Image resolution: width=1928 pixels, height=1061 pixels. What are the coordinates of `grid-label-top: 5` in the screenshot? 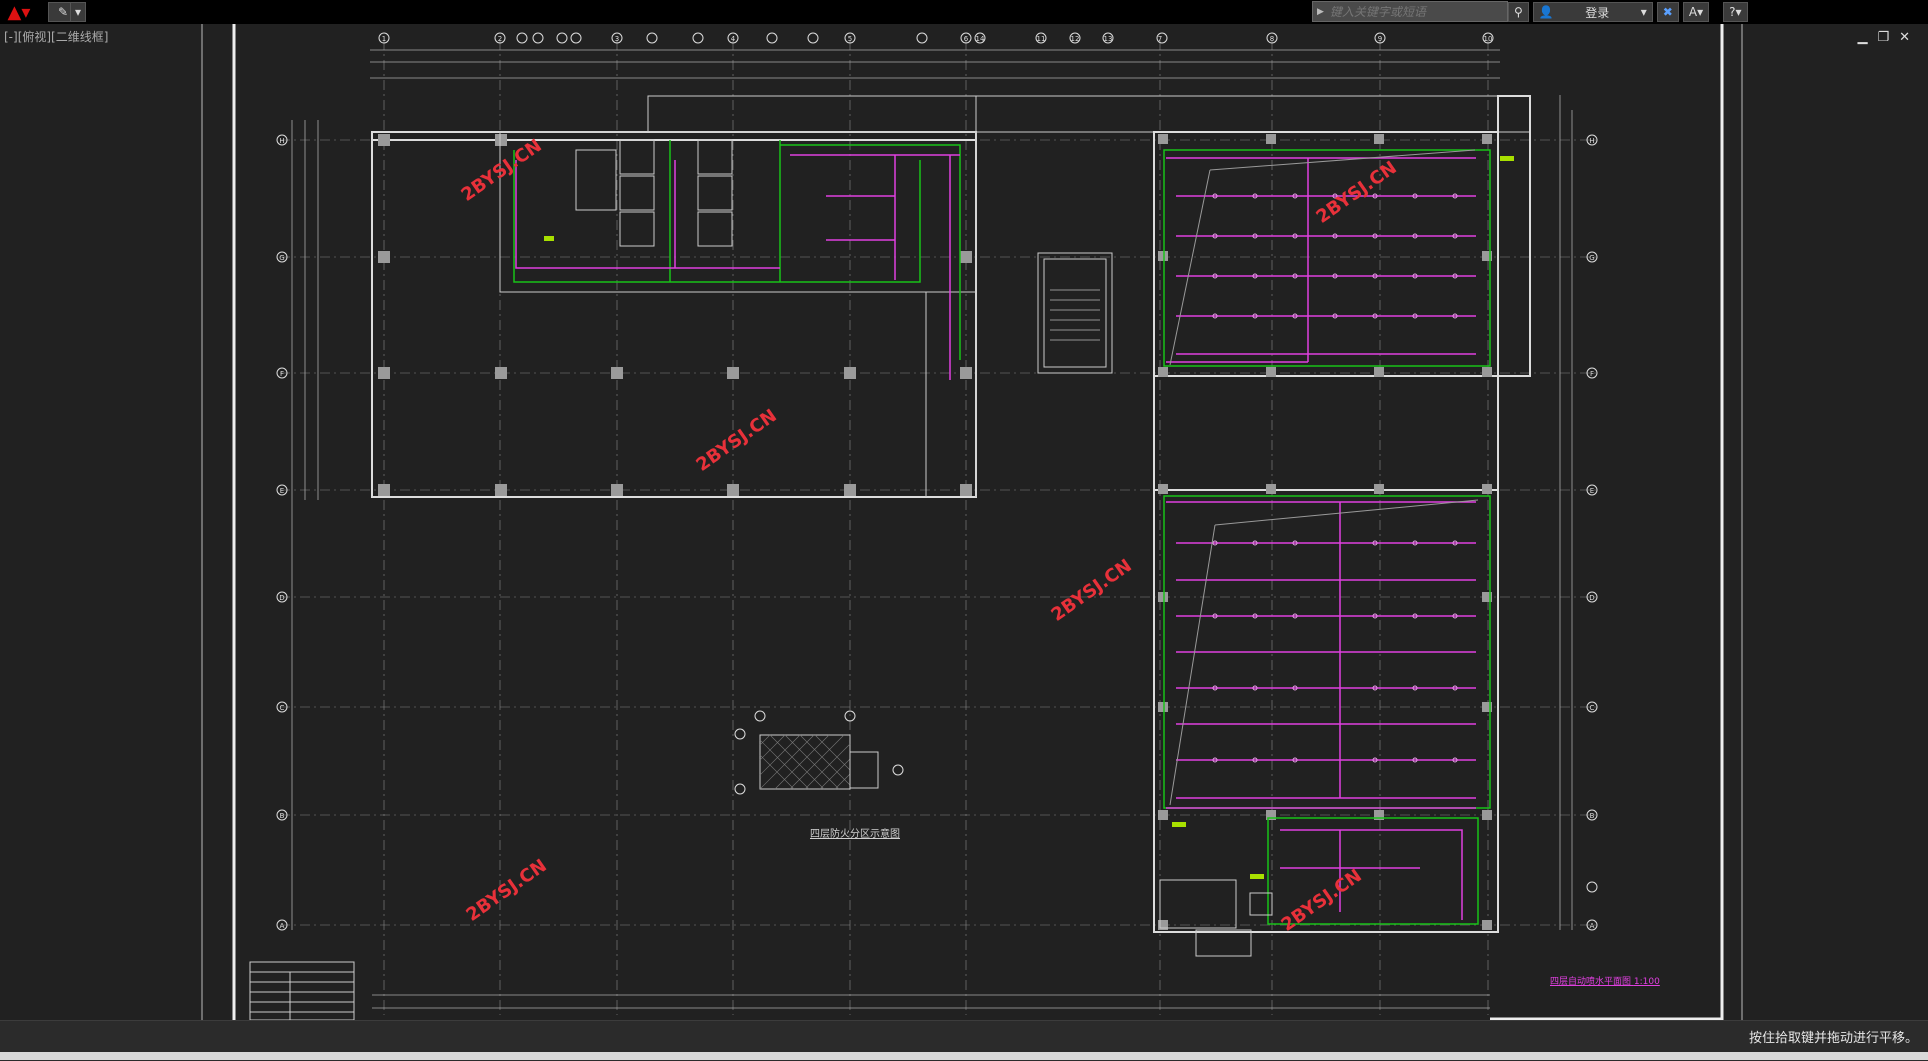 It's located at (850, 39).